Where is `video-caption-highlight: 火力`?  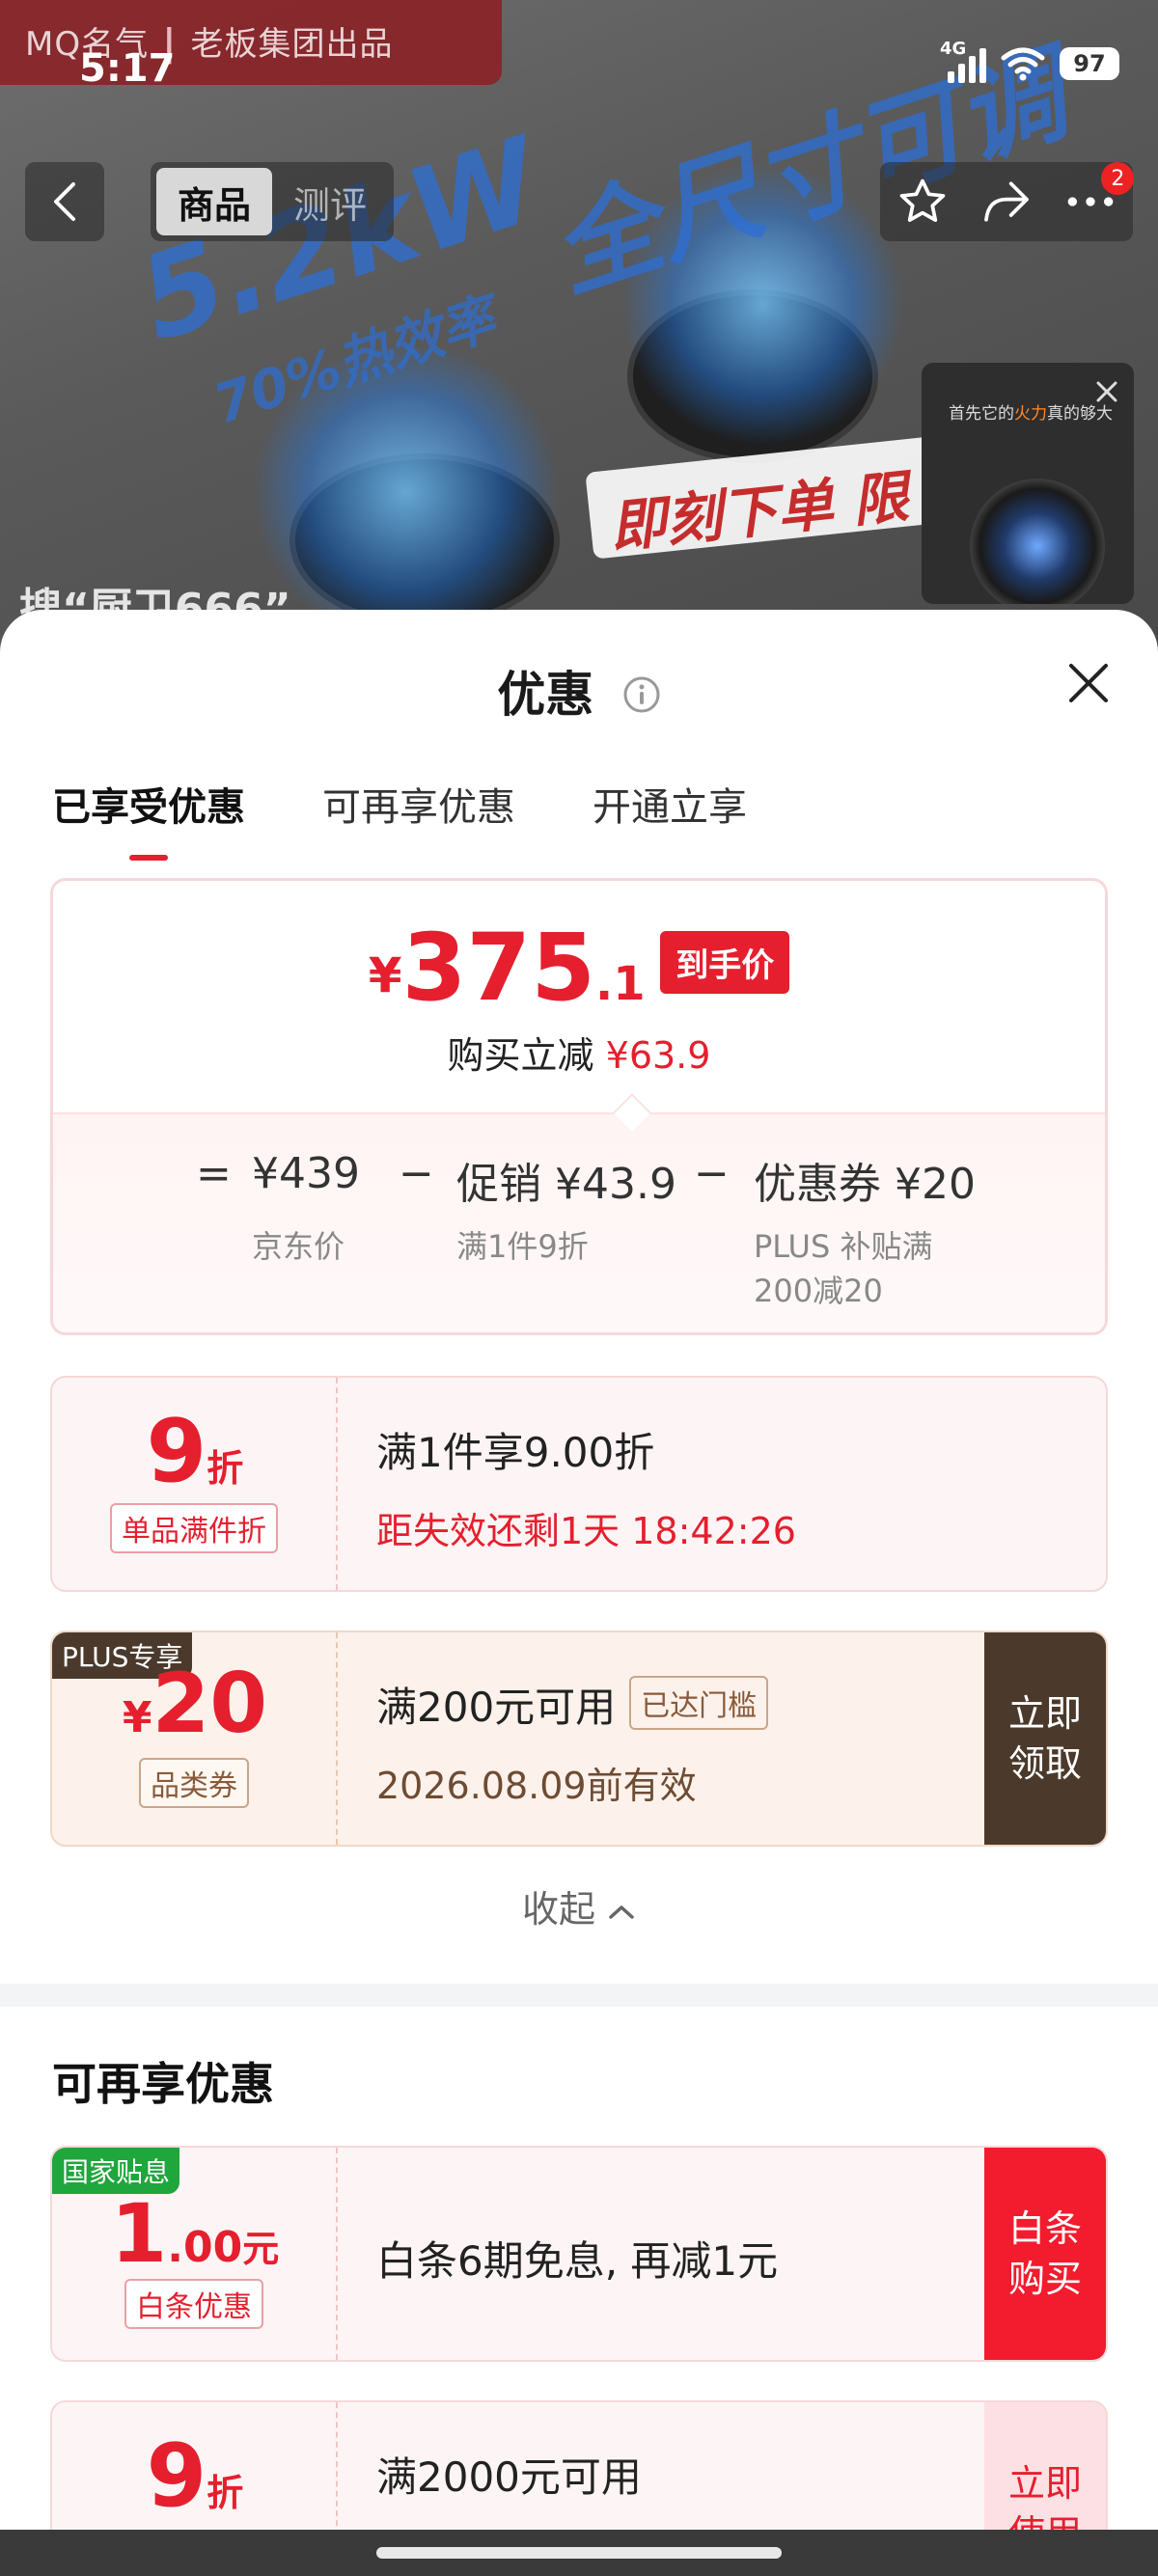
video-caption-highlight: 火力 is located at coordinates (1030, 414).